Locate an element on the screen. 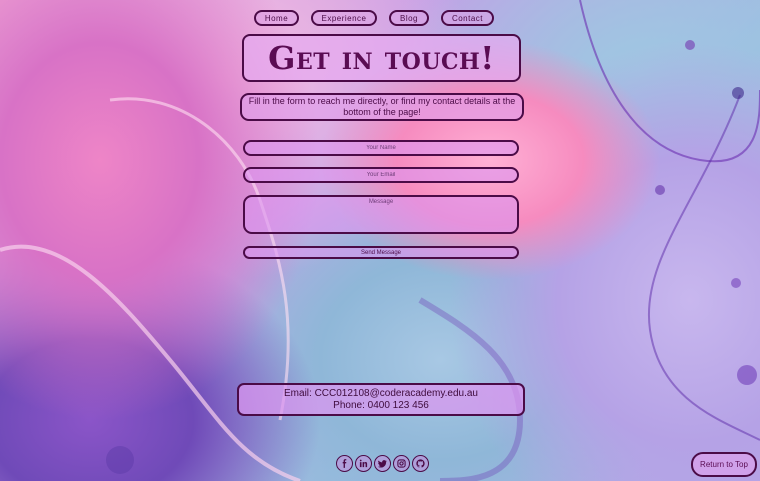 This screenshot has width=760, height=481. github-link is located at coordinates (420, 463).